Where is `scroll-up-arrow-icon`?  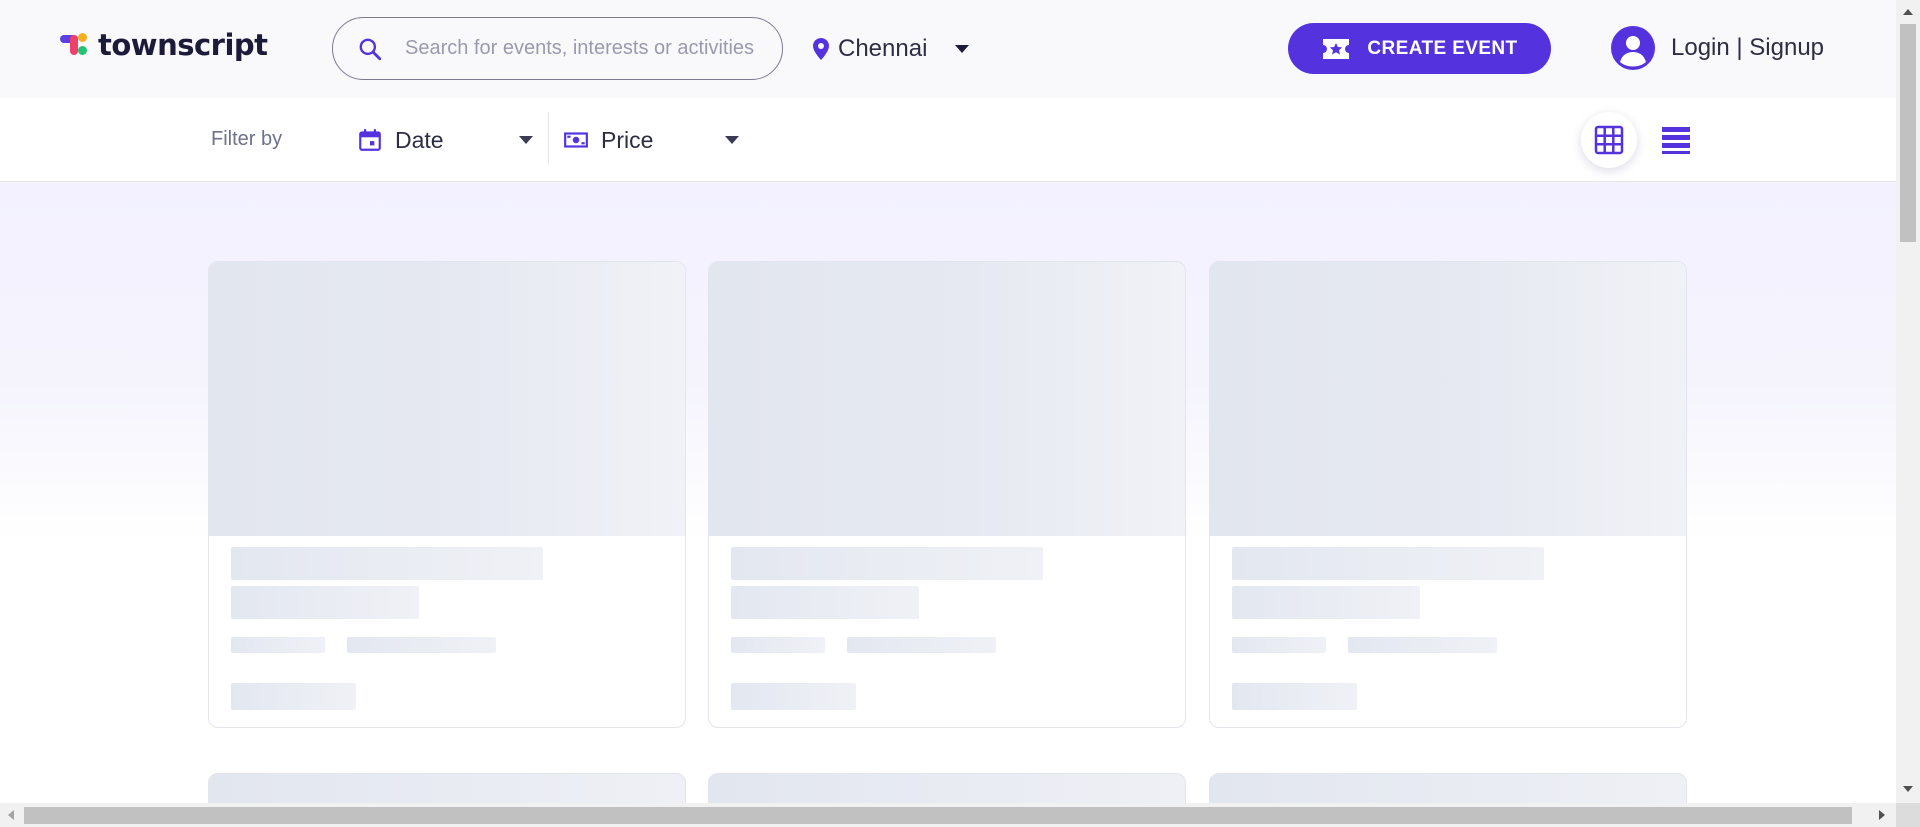 scroll-up-arrow-icon is located at coordinates (1908, 12).